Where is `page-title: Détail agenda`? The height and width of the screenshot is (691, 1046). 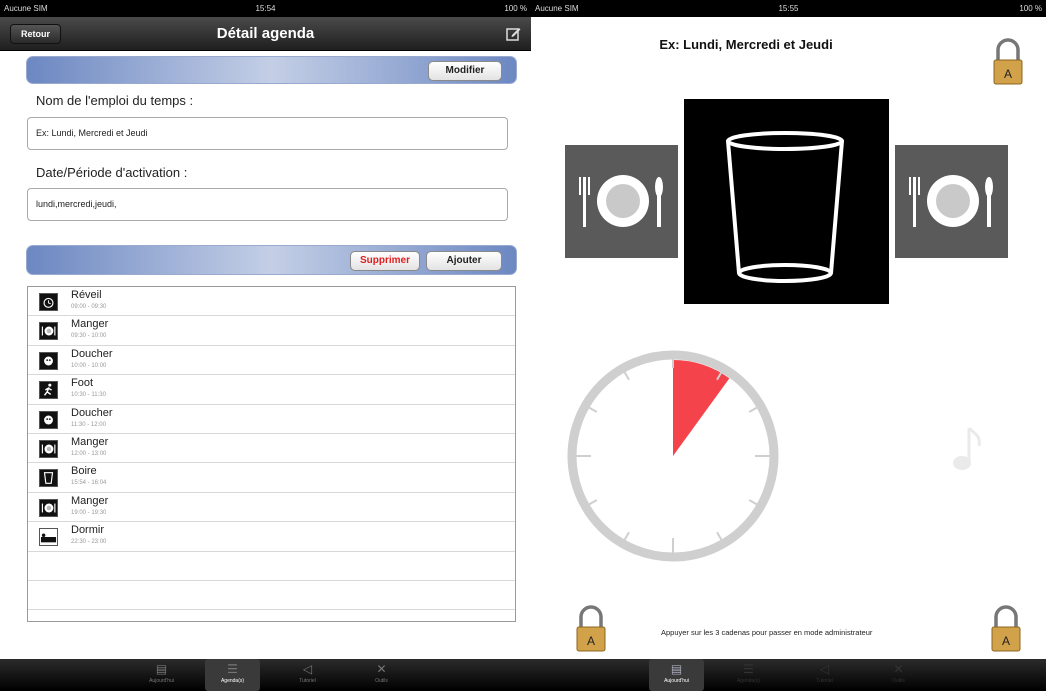
page-title: Détail agenda is located at coordinates (265, 33).